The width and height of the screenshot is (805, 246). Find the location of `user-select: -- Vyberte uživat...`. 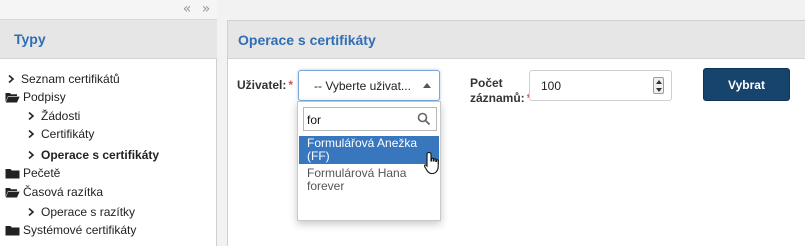

user-select: -- Vyberte uživat... is located at coordinates (369, 85).